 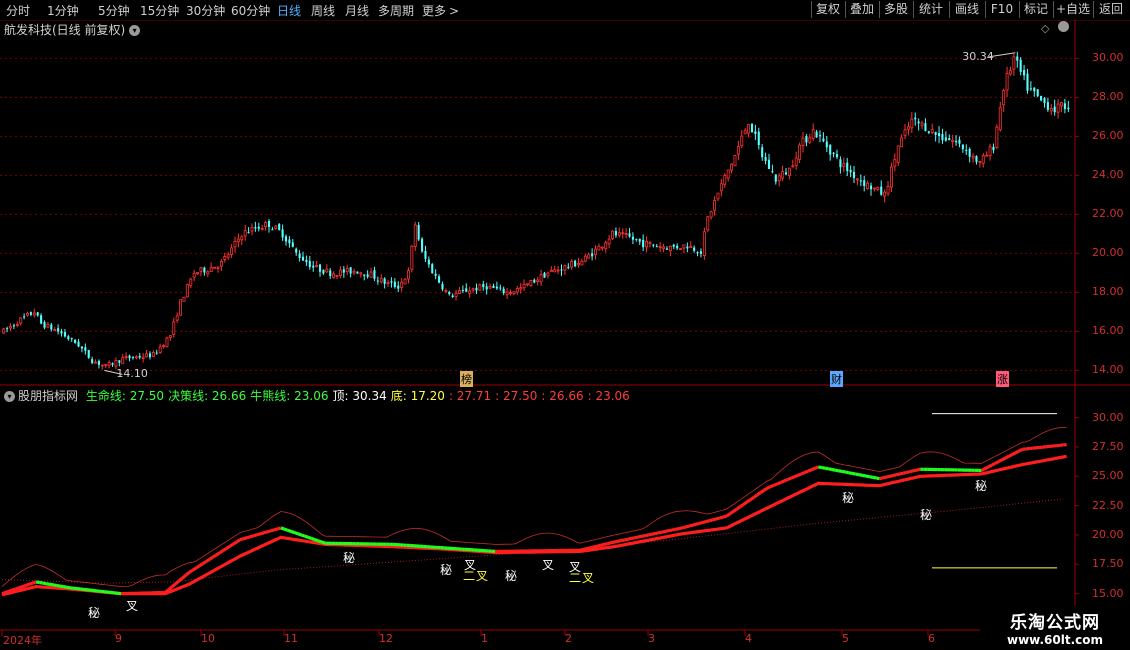 I want to click on price-tick: 30.00, so click(x=1108, y=58).